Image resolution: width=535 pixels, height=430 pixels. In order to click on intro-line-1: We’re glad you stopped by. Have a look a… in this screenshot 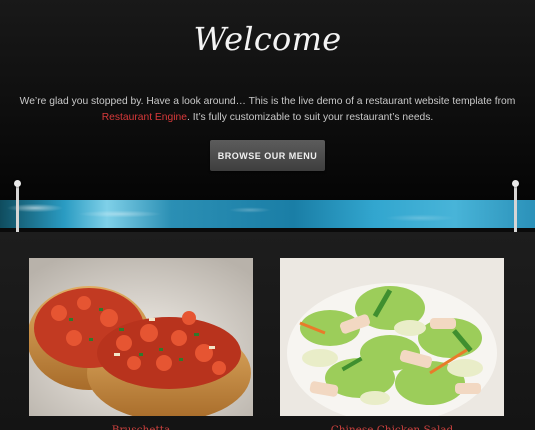, I will do `click(267, 101)`.